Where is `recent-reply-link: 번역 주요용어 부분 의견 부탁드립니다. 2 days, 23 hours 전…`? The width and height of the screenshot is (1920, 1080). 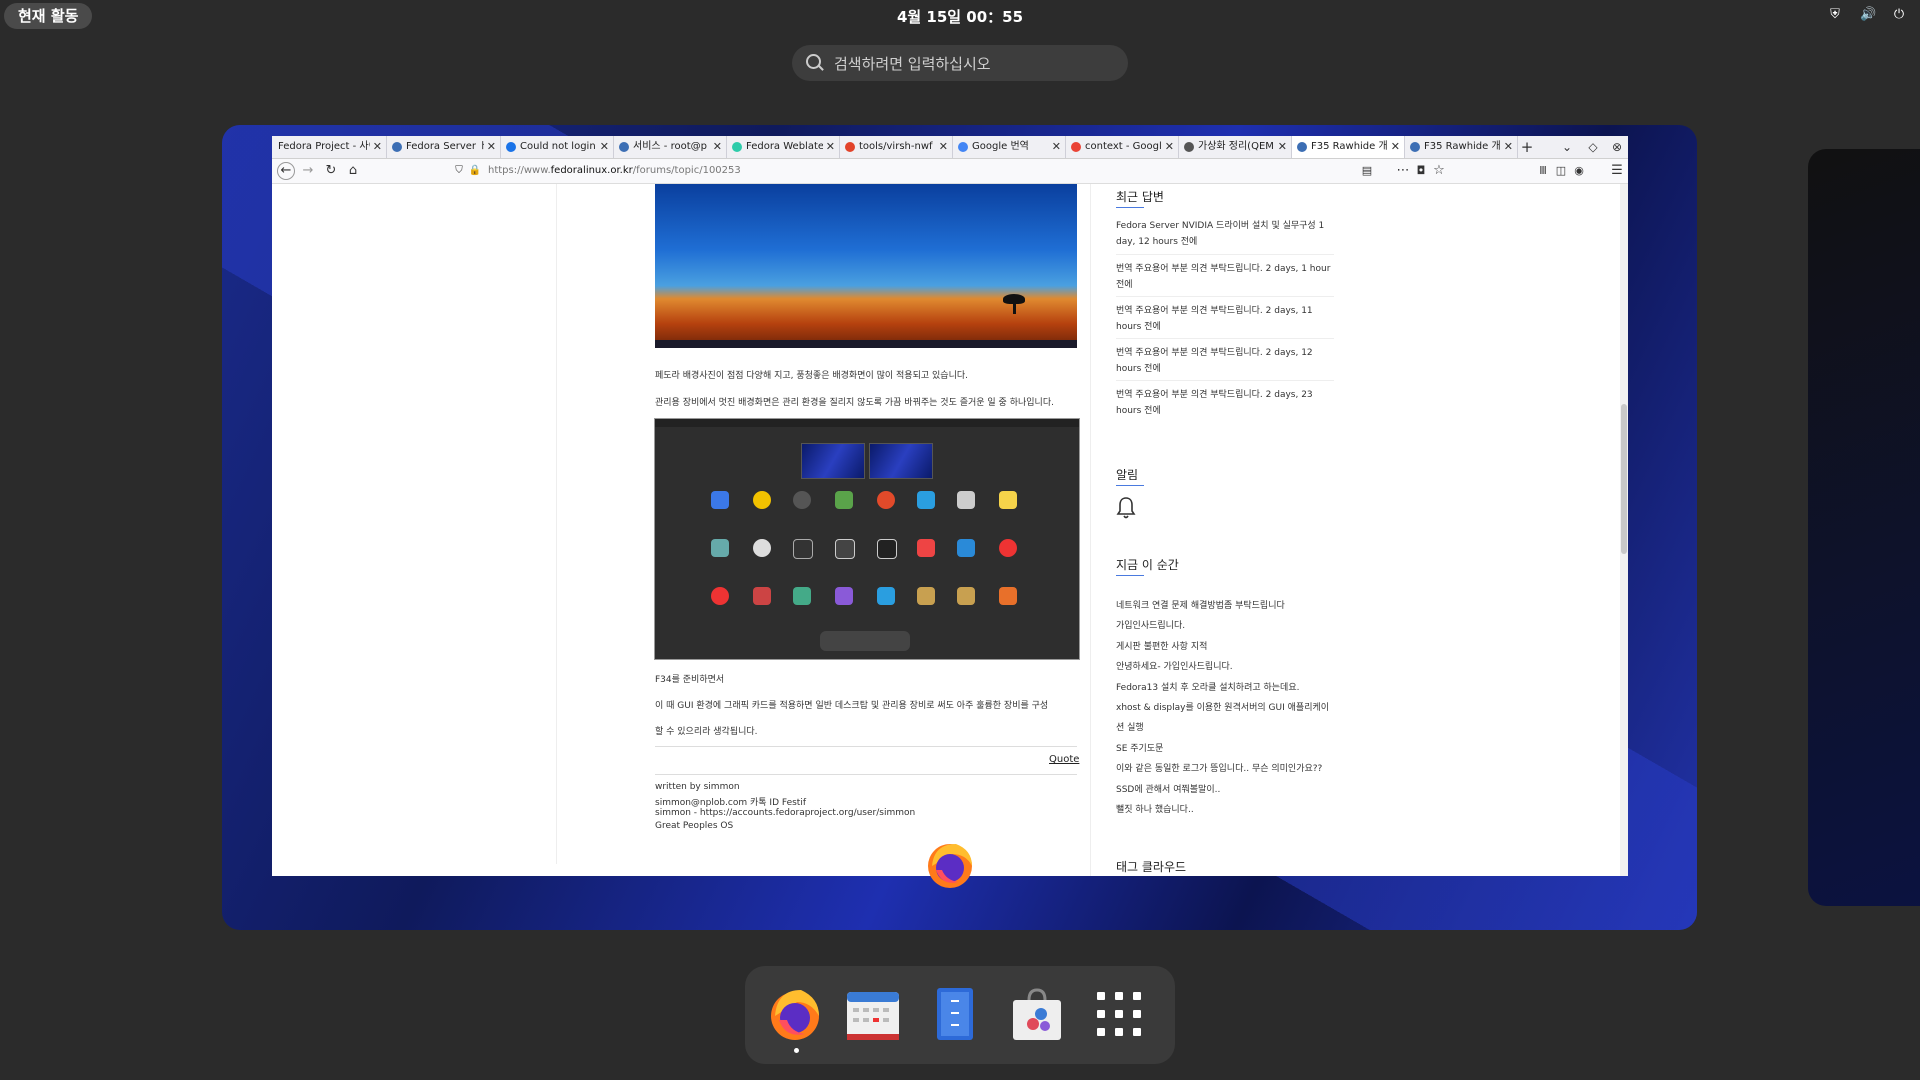
recent-reply-link: 번역 주요용어 부분 의견 부탁드립니다. 2 days, 23 hours 전… is located at coordinates (1225, 403).